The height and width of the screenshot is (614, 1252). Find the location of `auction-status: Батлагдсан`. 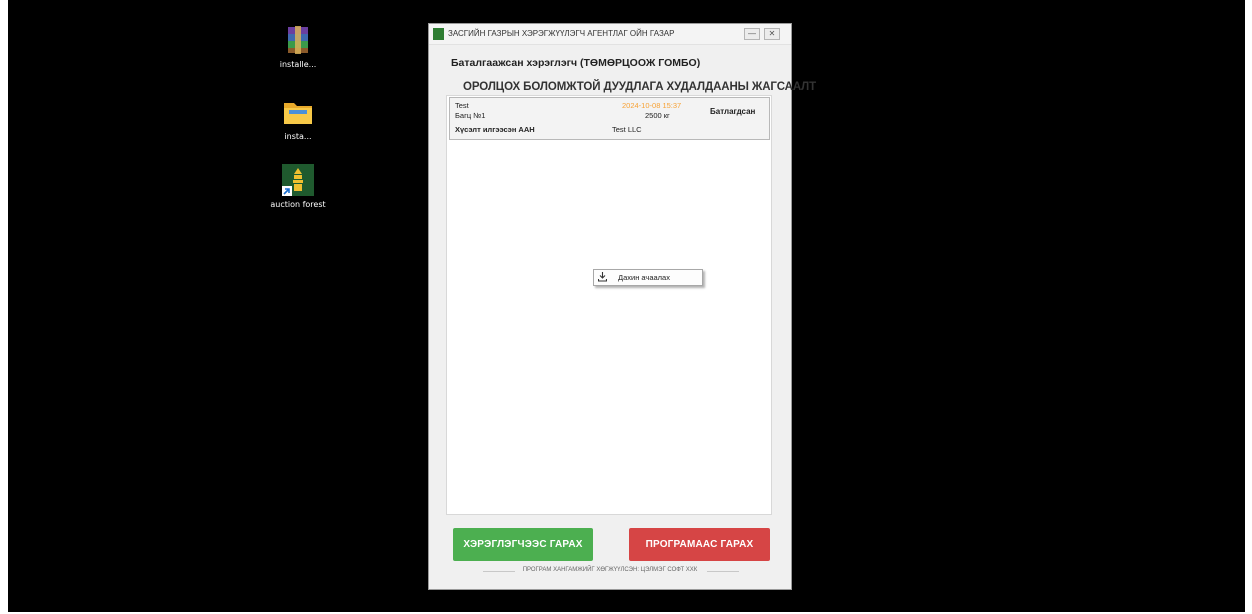

auction-status: Батлагдсан is located at coordinates (733, 111).